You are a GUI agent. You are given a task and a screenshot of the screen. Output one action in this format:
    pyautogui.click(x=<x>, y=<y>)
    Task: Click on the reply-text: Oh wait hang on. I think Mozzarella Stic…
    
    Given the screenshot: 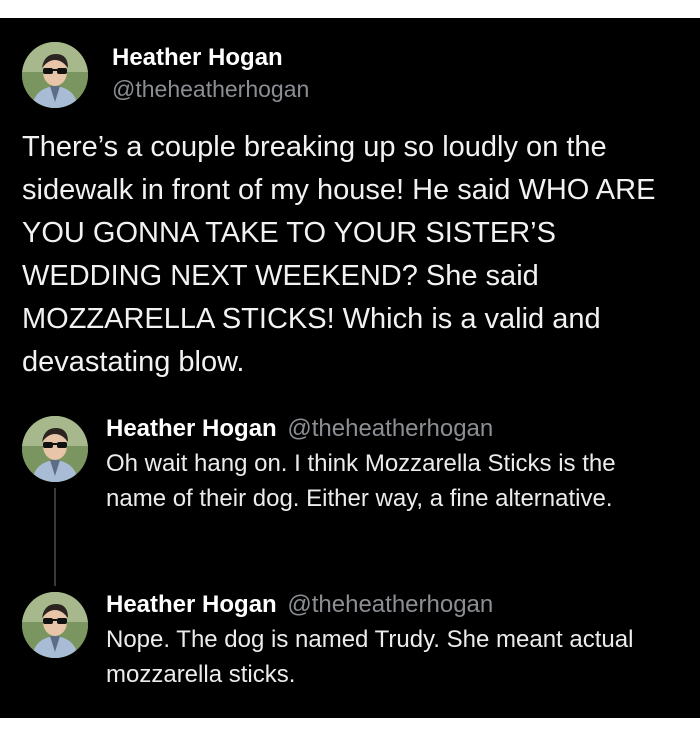 What is the action you would take?
    pyautogui.click(x=361, y=481)
    